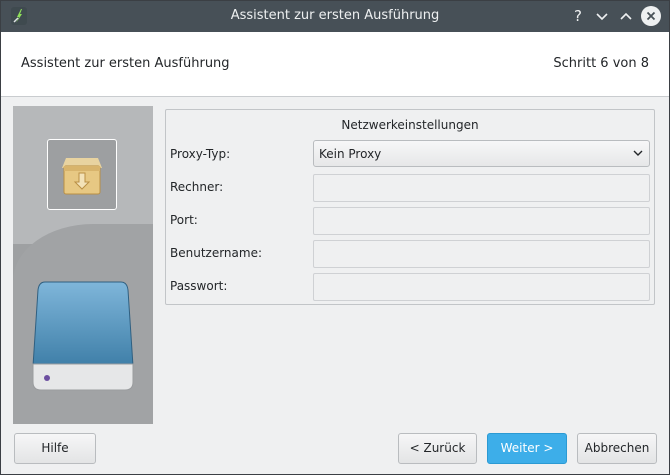  I want to click on wizard-side-image, so click(83, 265).